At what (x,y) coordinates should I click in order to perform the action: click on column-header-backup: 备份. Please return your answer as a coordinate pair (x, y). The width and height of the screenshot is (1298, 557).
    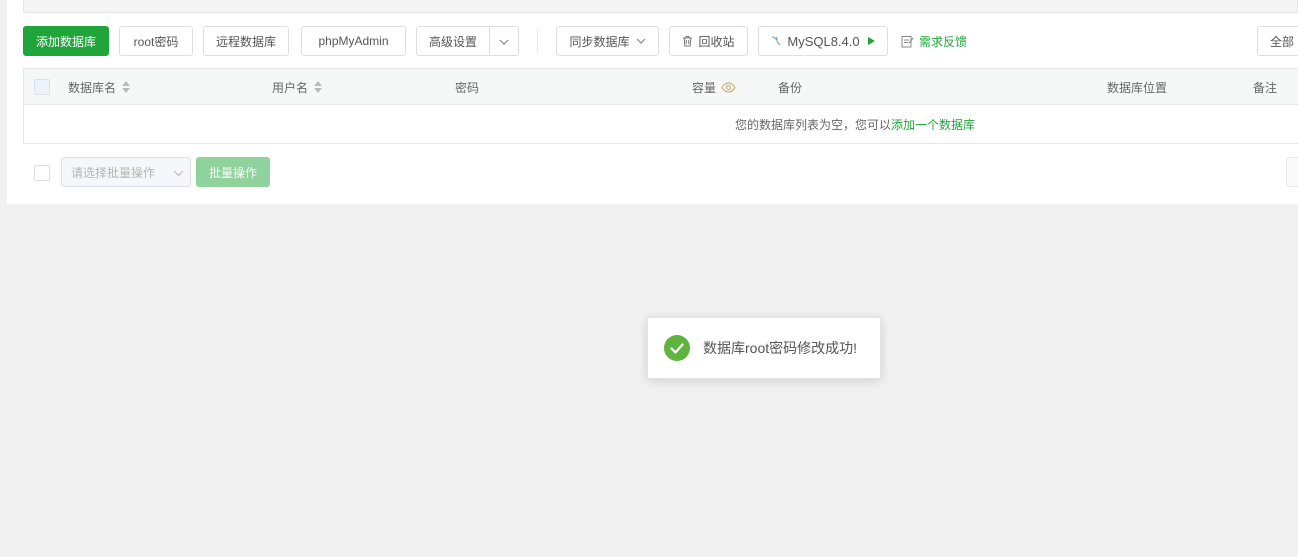
    Looking at the image, I should click on (790, 87).